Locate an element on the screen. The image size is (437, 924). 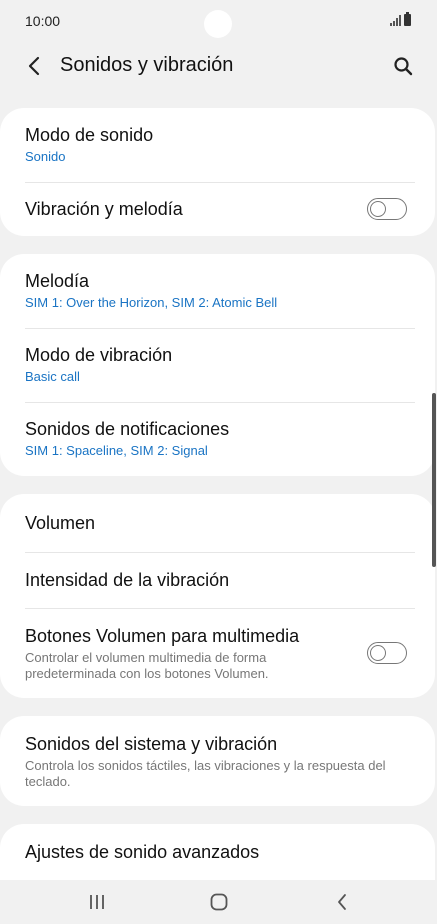
signal-icon is located at coordinates (395, 20).